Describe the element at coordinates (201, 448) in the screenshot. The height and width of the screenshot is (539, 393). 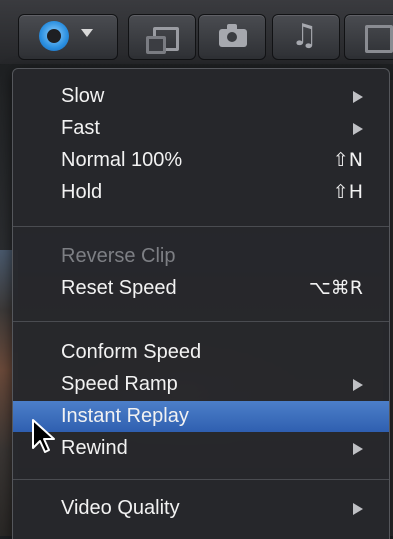
I see `menu-item-rewind: Rewind` at that location.